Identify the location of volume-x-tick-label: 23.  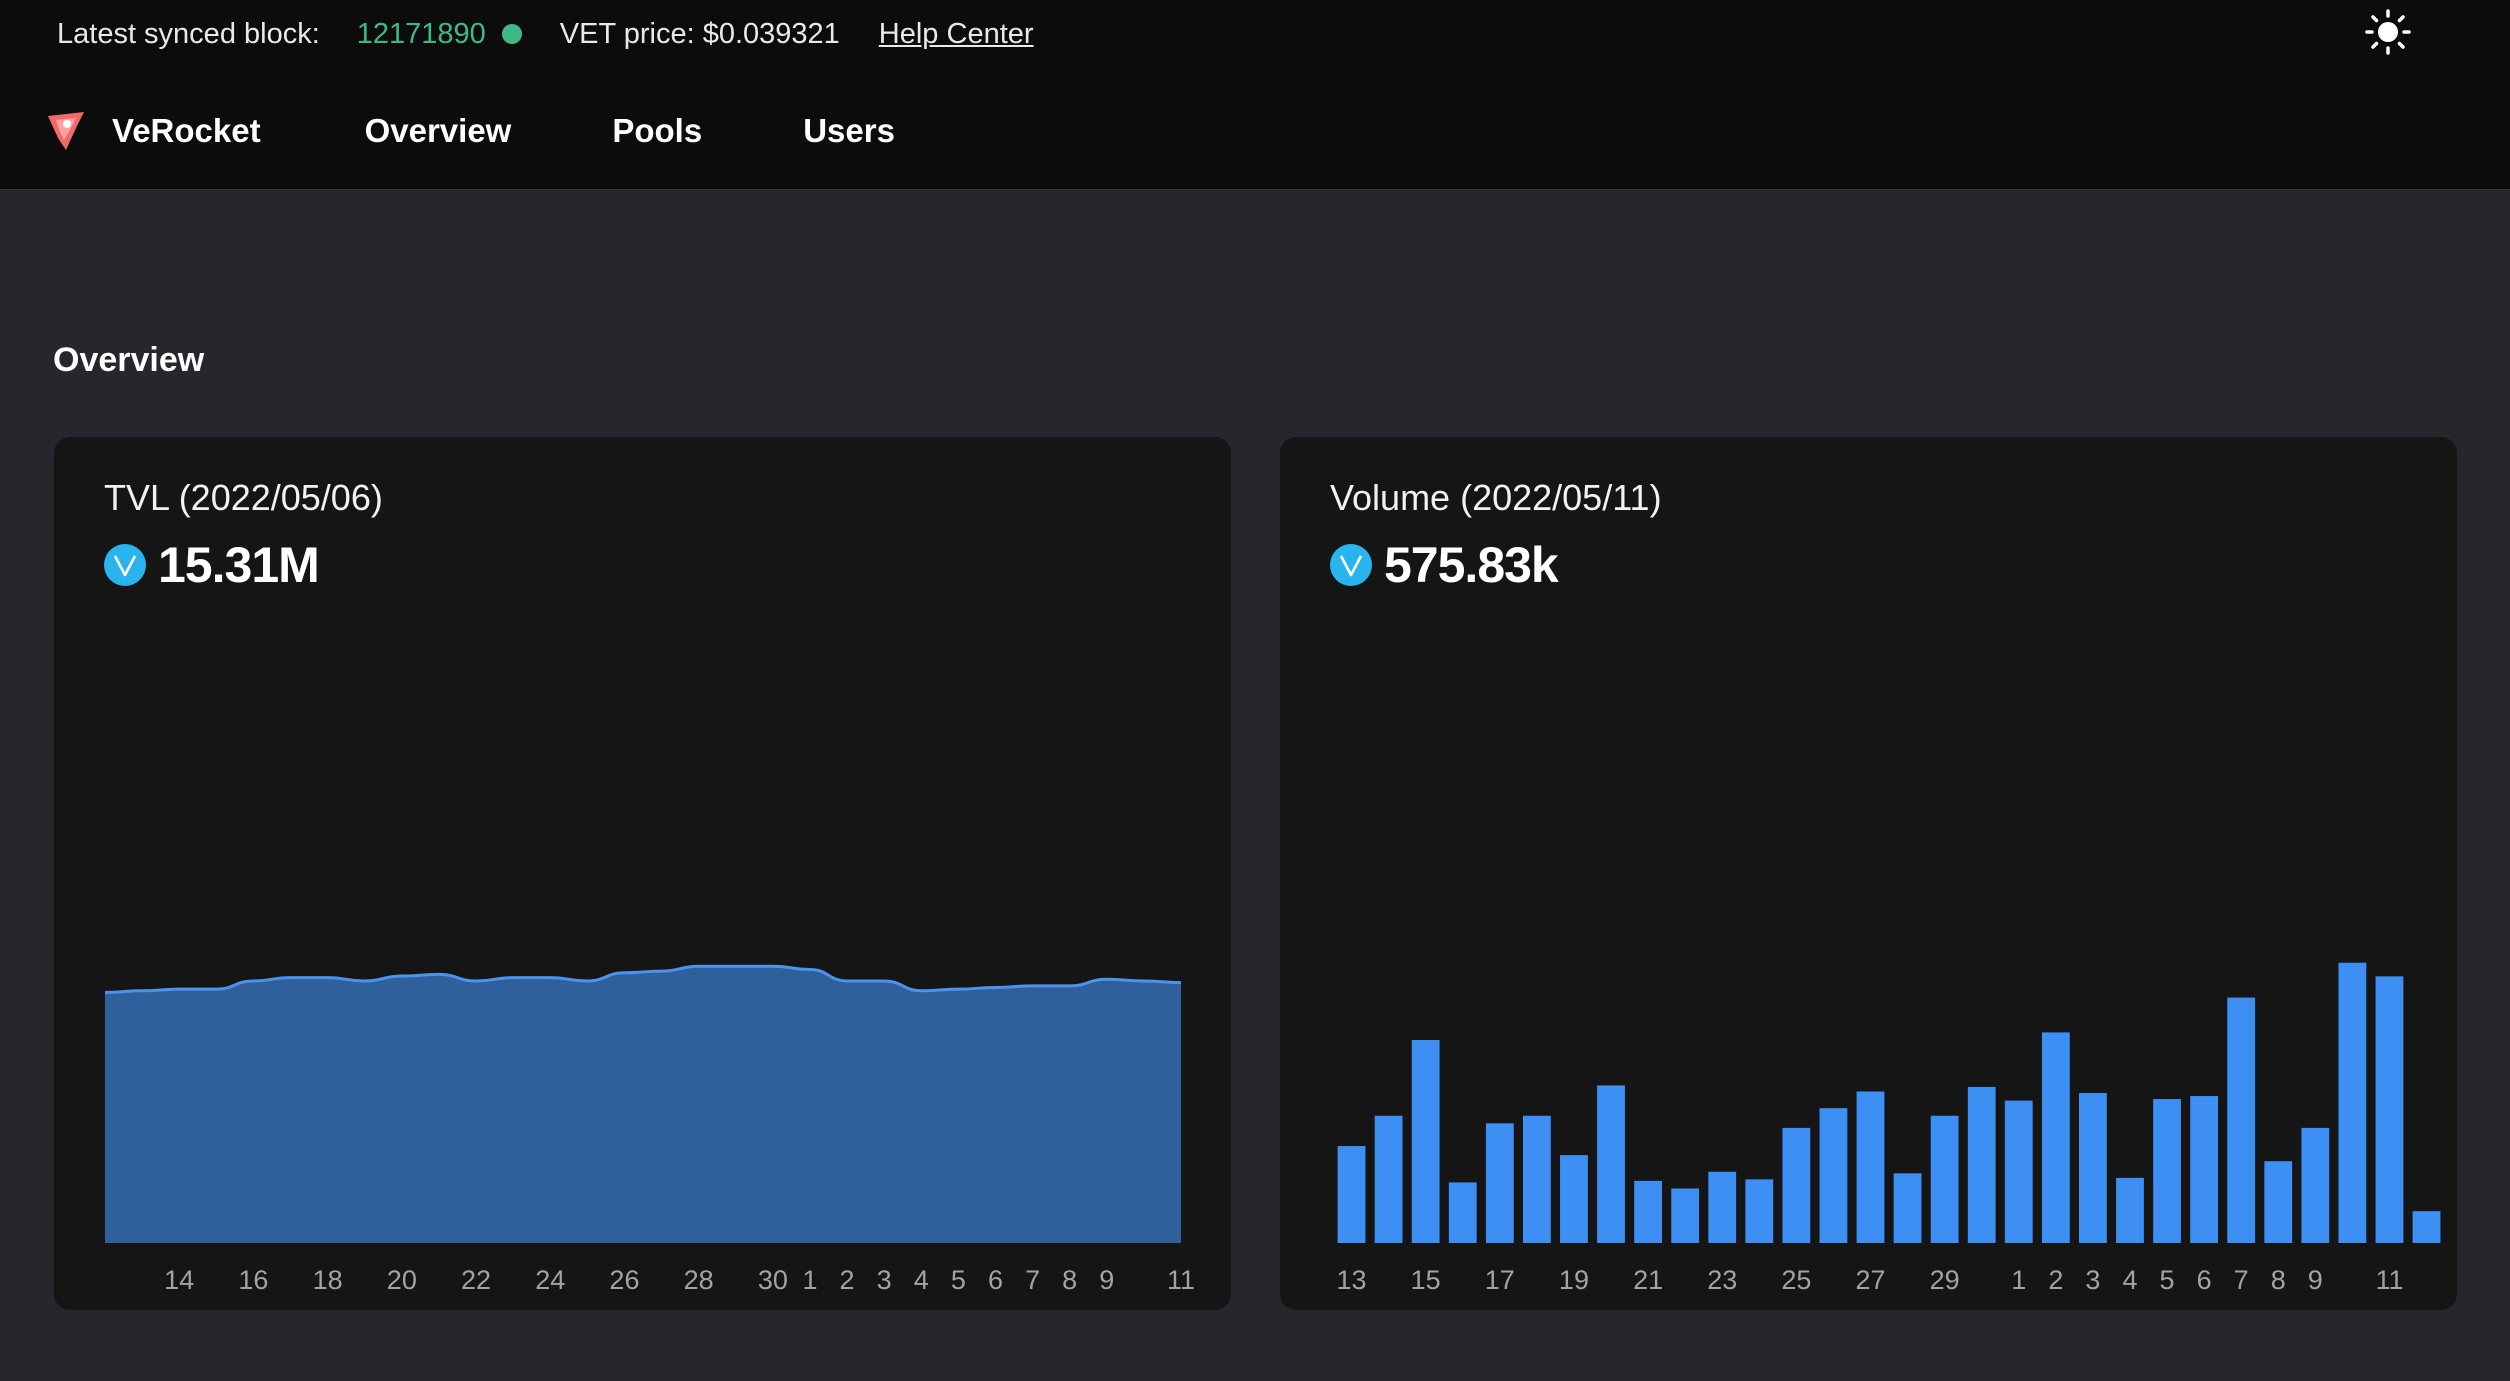
(1722, 1280).